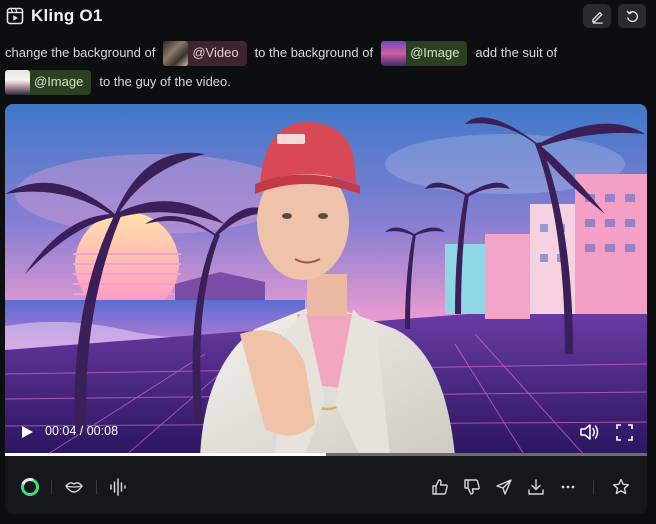  Describe the element at coordinates (504, 487) in the screenshot. I see `send-icon` at that location.